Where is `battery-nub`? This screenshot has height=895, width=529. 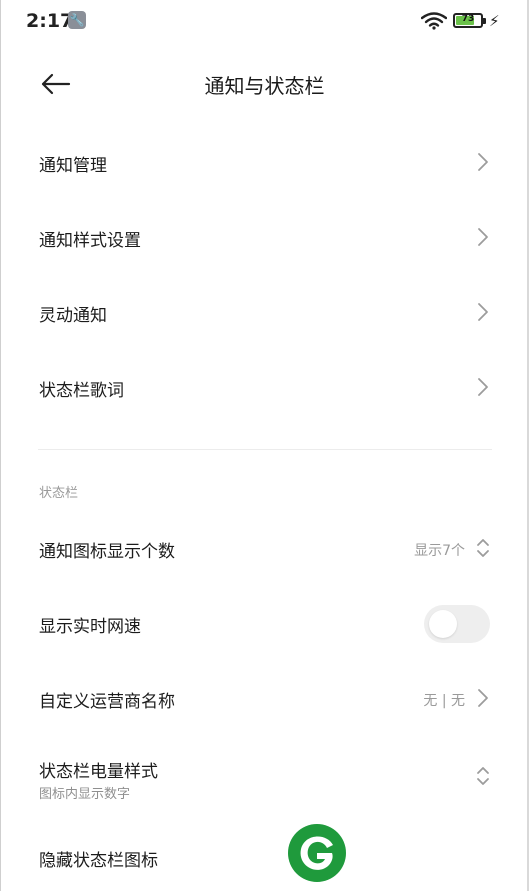 battery-nub is located at coordinates (484, 21).